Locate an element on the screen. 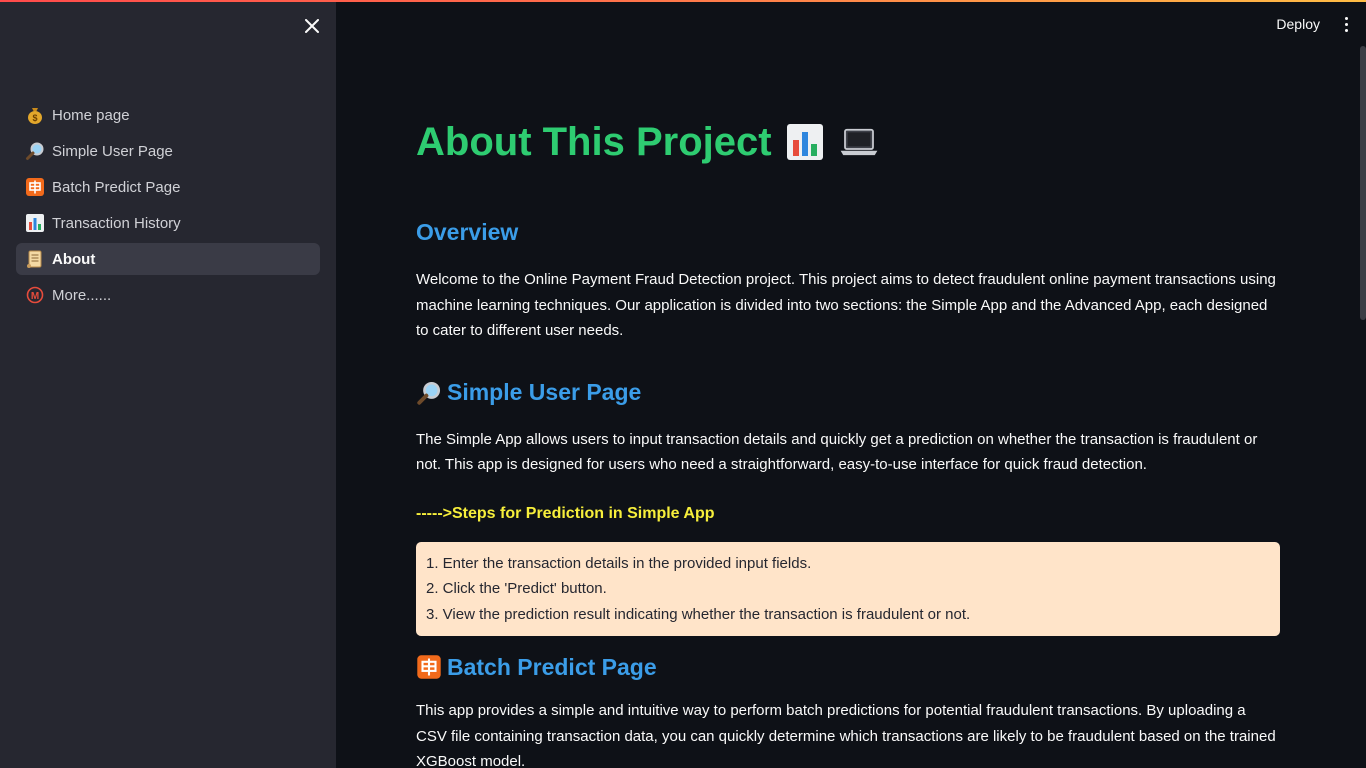 This screenshot has height=768, width=1366. batch-predict-heading: Batch Predict Page is located at coordinates (848, 667).